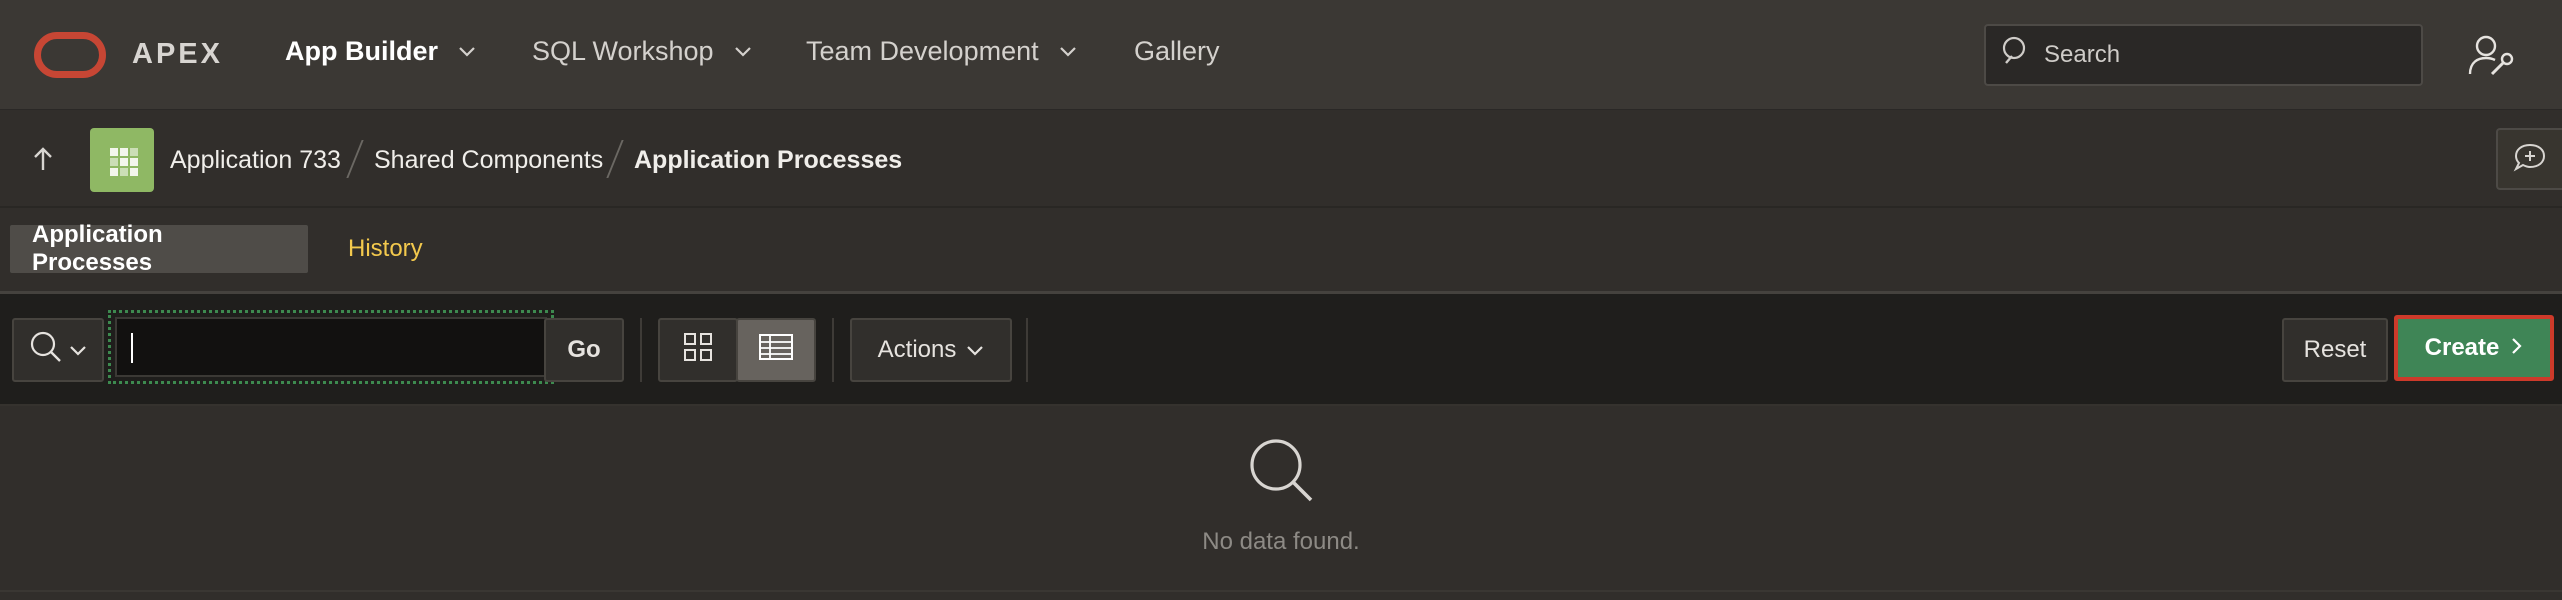 Image resolution: width=2562 pixels, height=600 pixels. Describe the element at coordinates (2335, 350) in the screenshot. I see `reset-button: Reset` at that location.